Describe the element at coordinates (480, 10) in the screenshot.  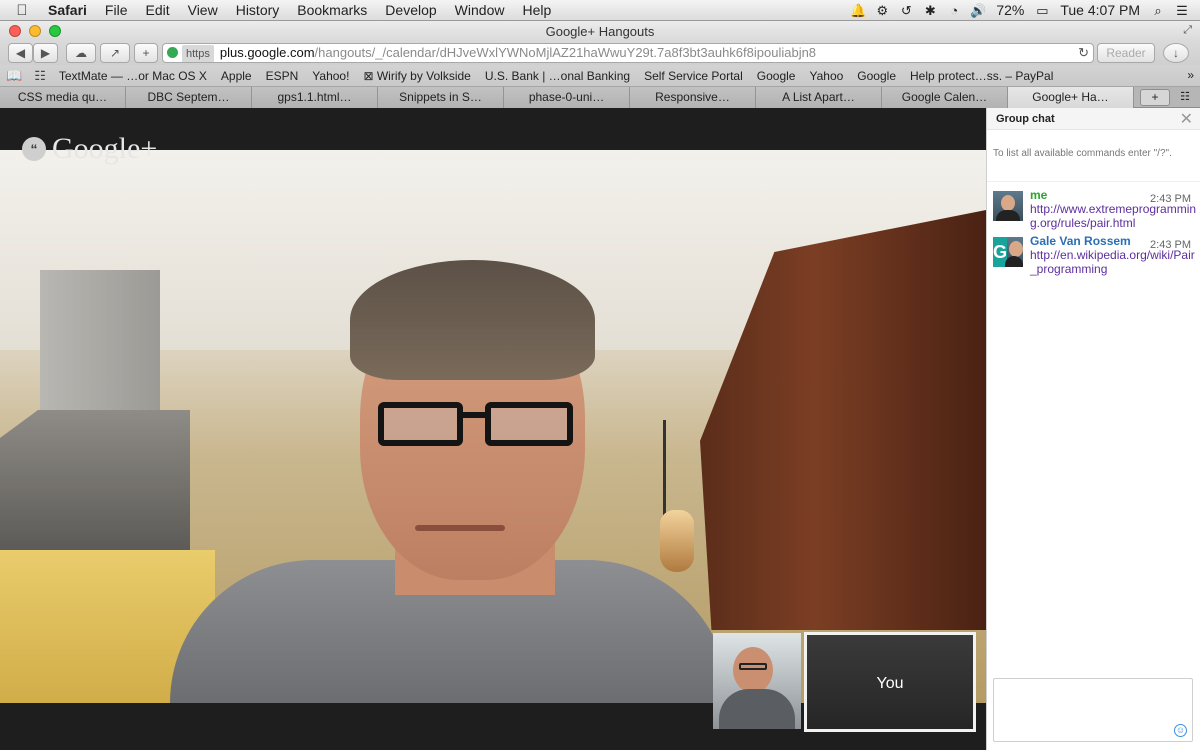
I see `menu-window: Window` at that location.